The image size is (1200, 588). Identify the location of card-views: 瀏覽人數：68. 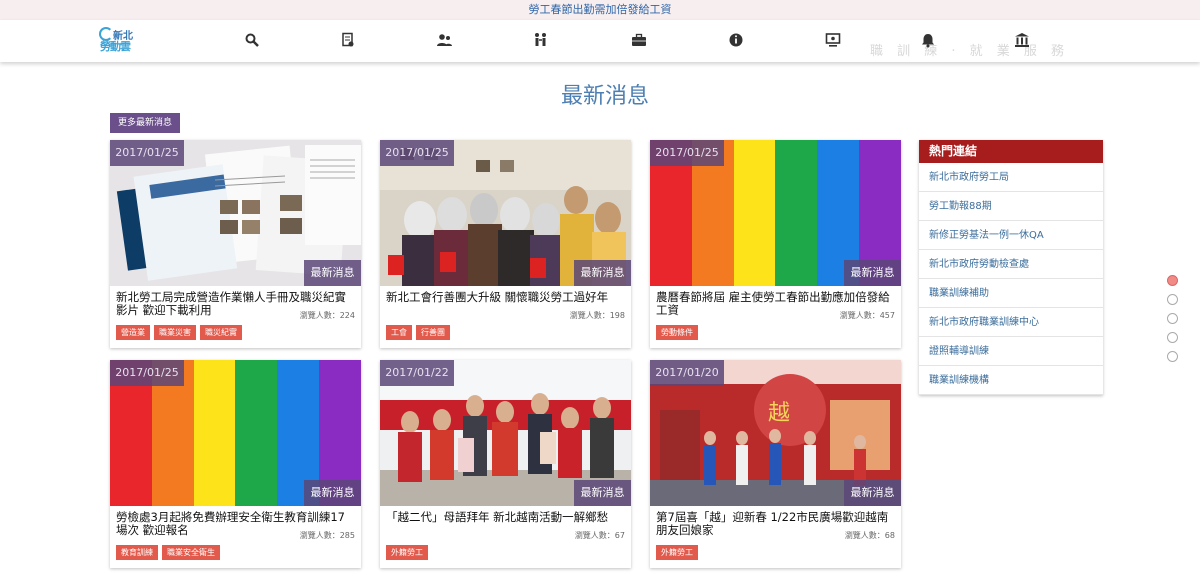
(869, 535).